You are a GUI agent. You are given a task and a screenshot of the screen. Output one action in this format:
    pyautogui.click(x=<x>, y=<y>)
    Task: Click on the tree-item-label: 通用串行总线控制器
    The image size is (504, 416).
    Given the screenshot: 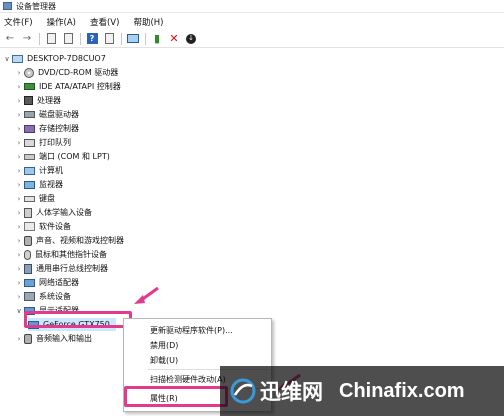 What is the action you would take?
    pyautogui.click(x=72, y=268)
    